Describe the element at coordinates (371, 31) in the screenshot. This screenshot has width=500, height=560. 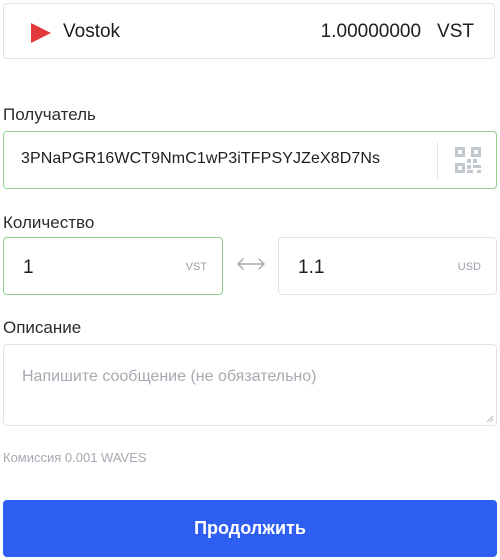
I see `asset-amount: 1.00000000` at that location.